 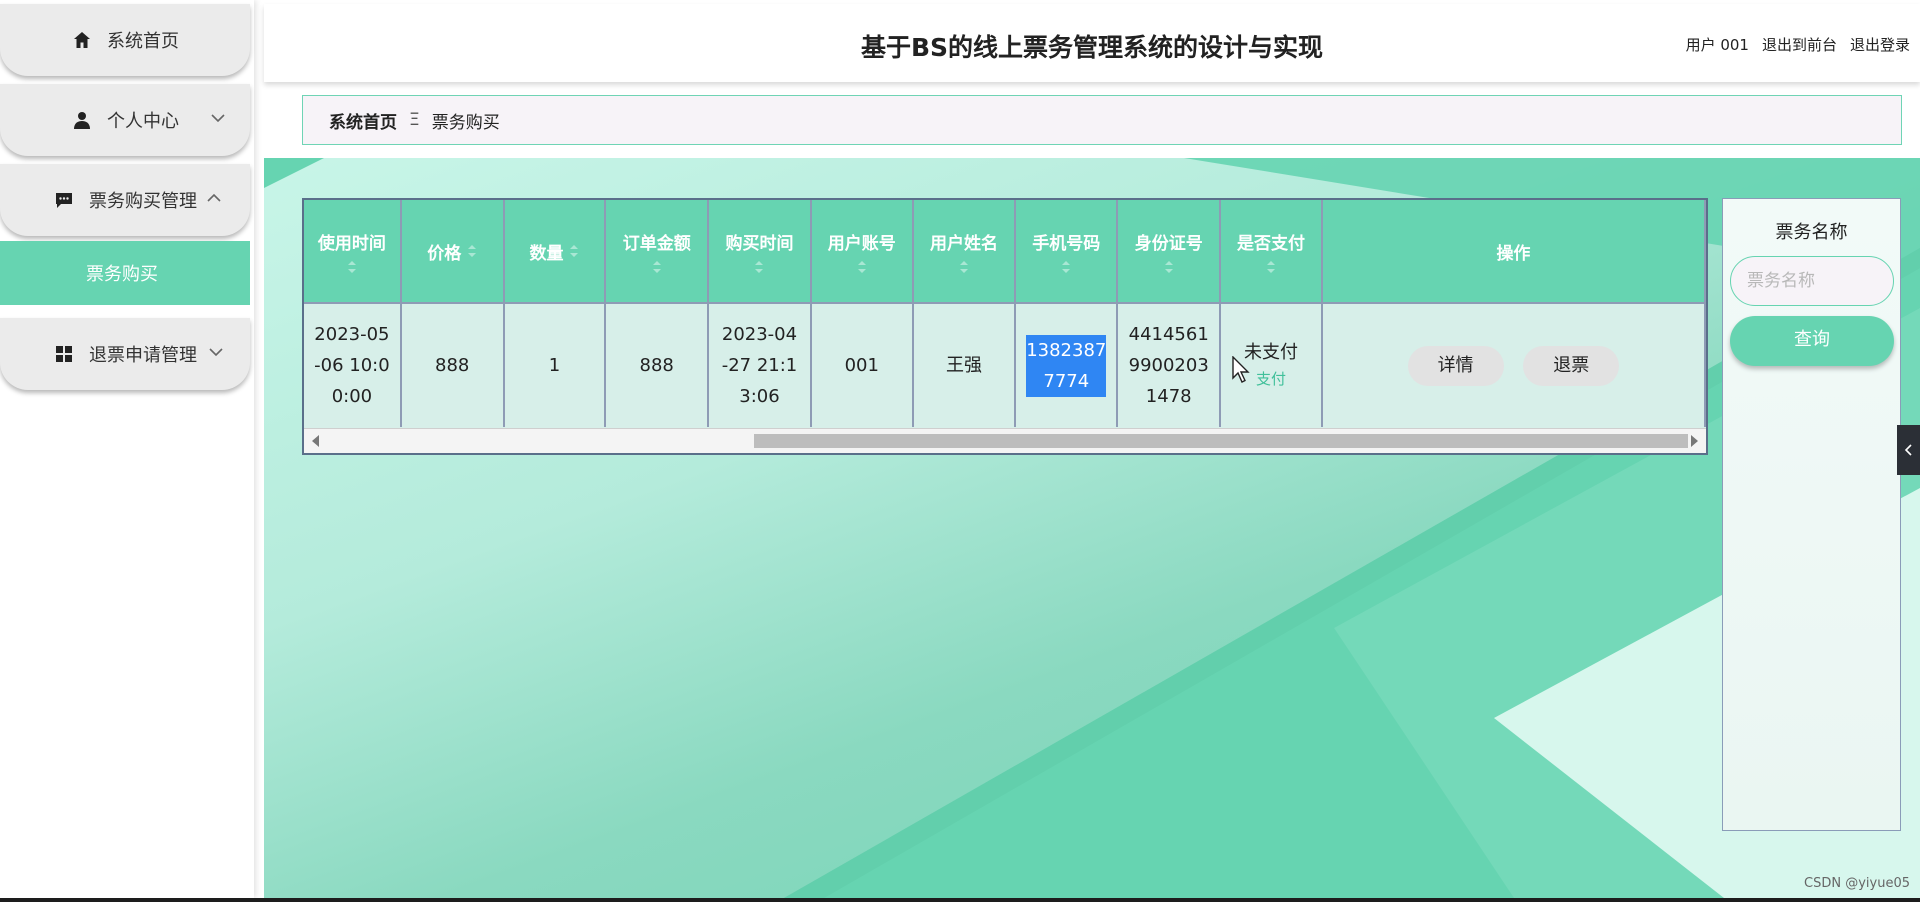 What do you see at coordinates (862, 251) in the screenshot?
I see `col-account: 用户账号` at bounding box center [862, 251].